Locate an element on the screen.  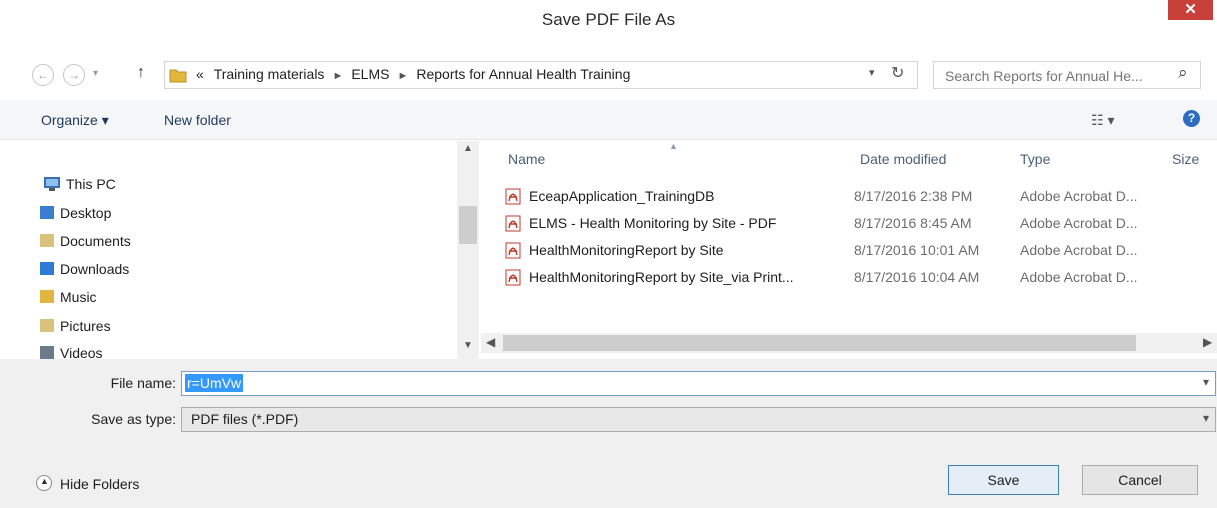
up-button: ↑ is located at coordinates (141, 73).